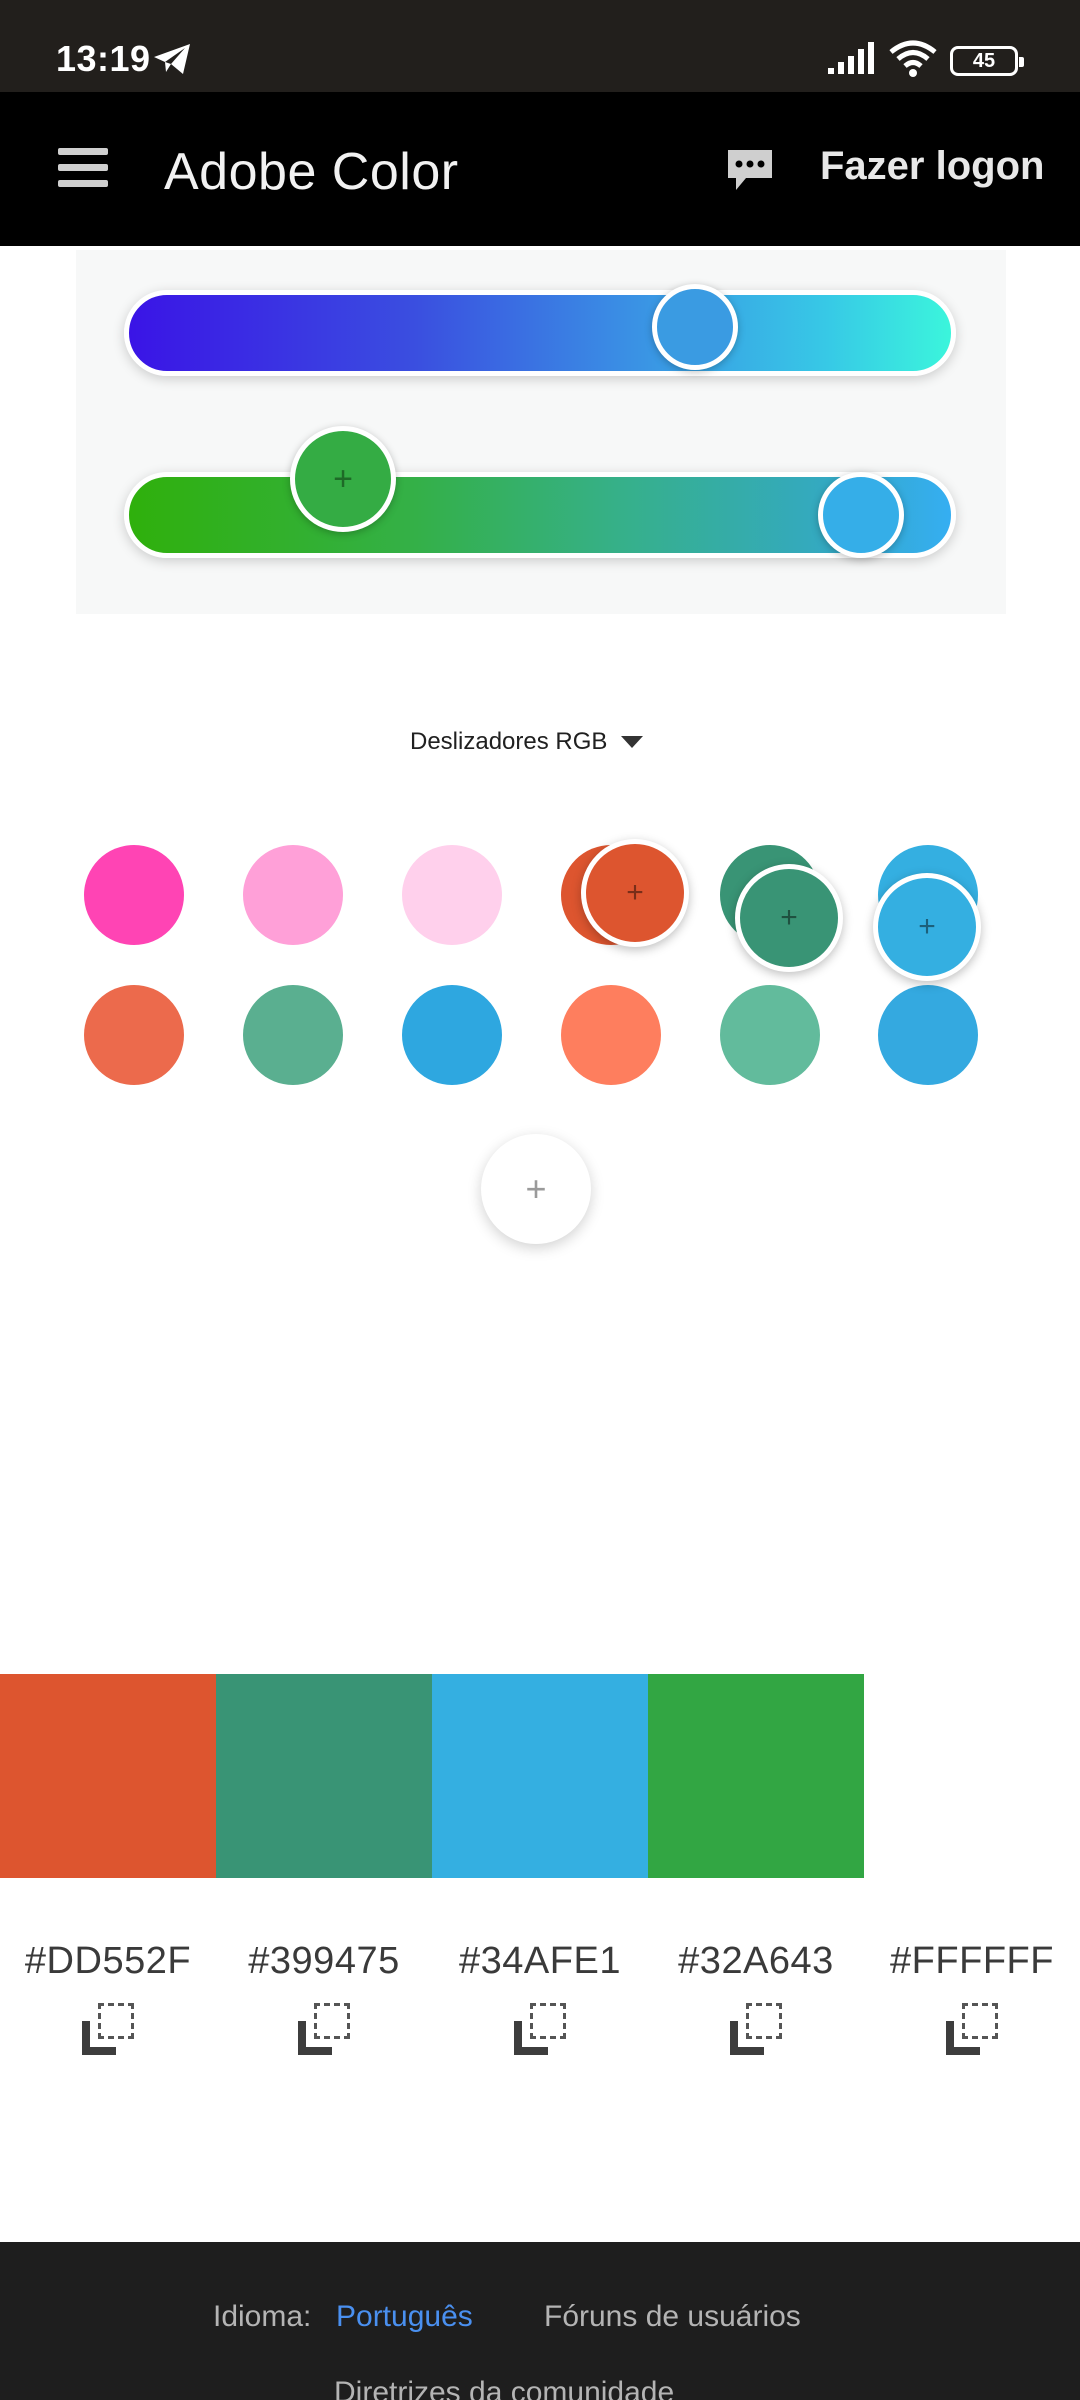 This screenshot has height=2400, width=1080. I want to click on selected-swatch-3: +, so click(927, 927).